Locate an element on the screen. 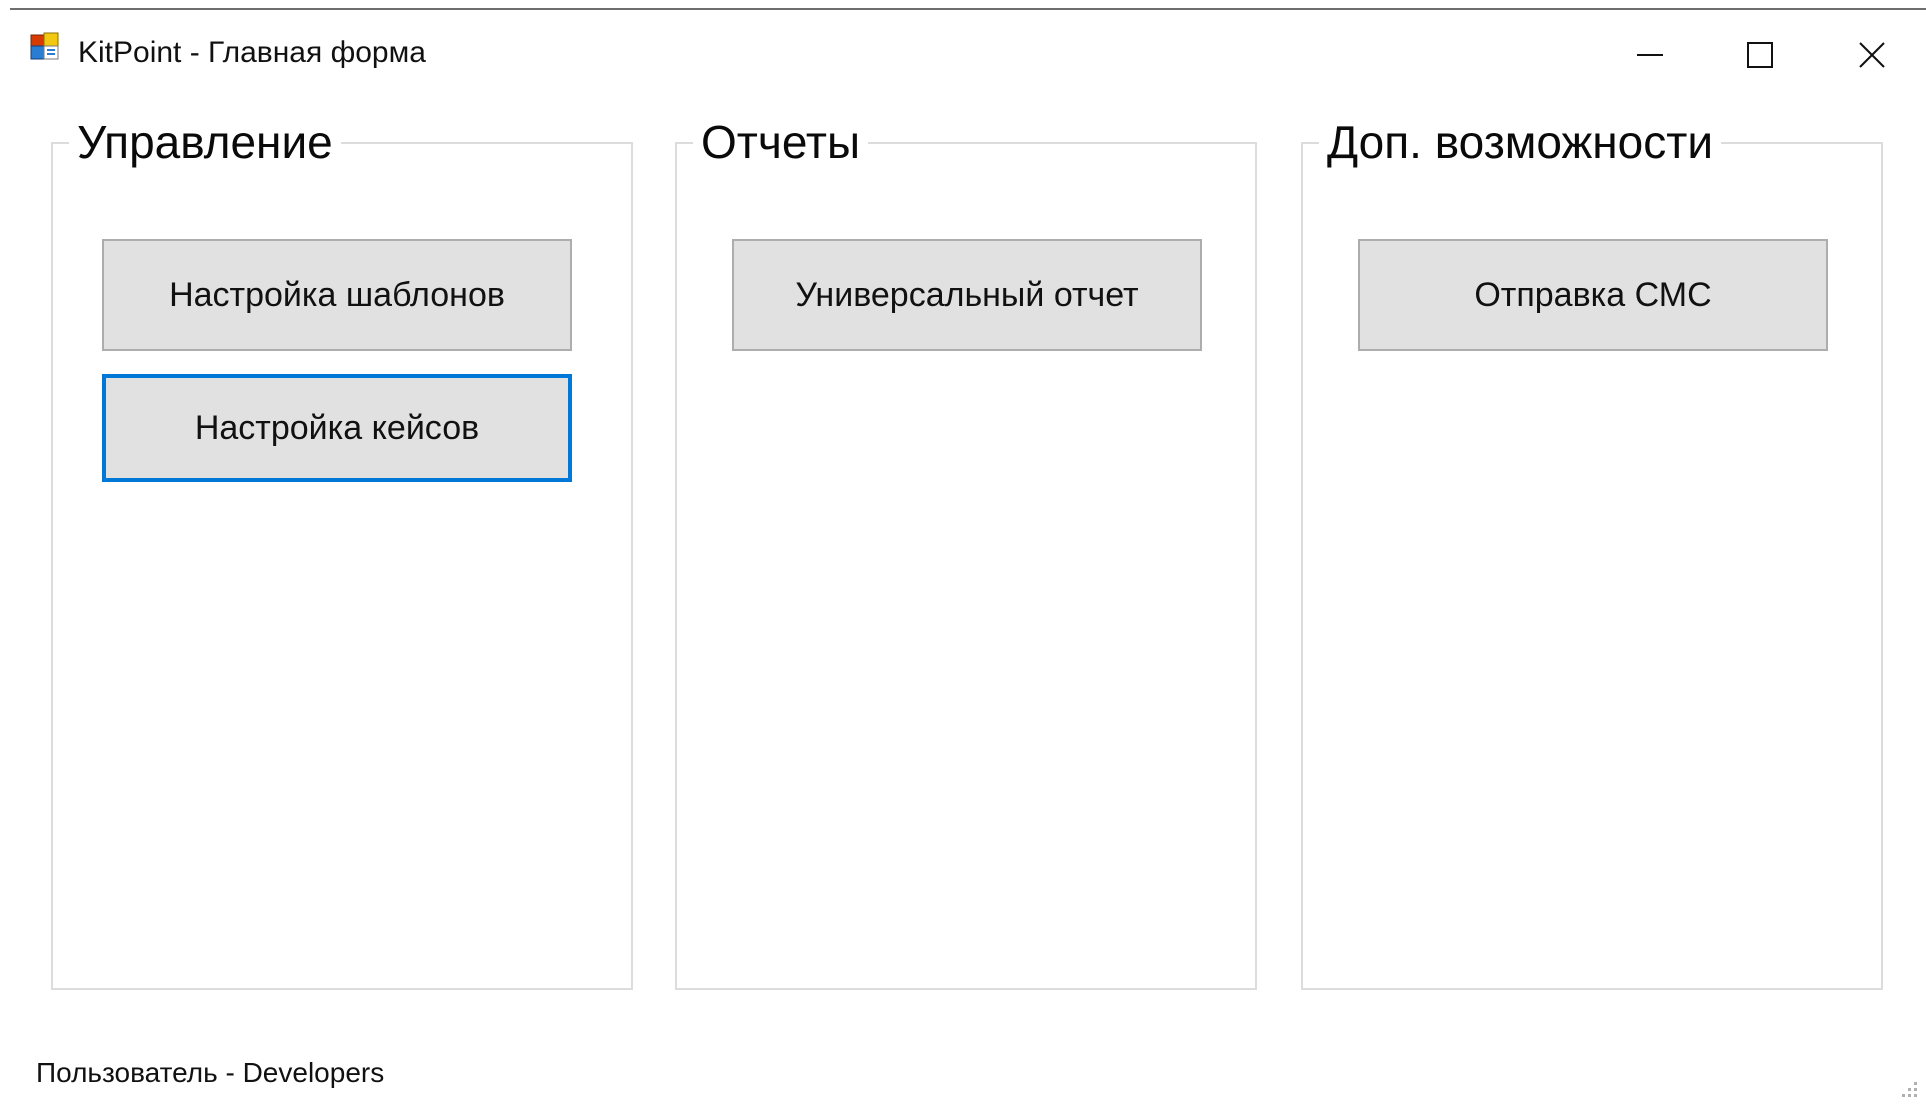 The image size is (1926, 1106). close-icon is located at coordinates (1872, 55).